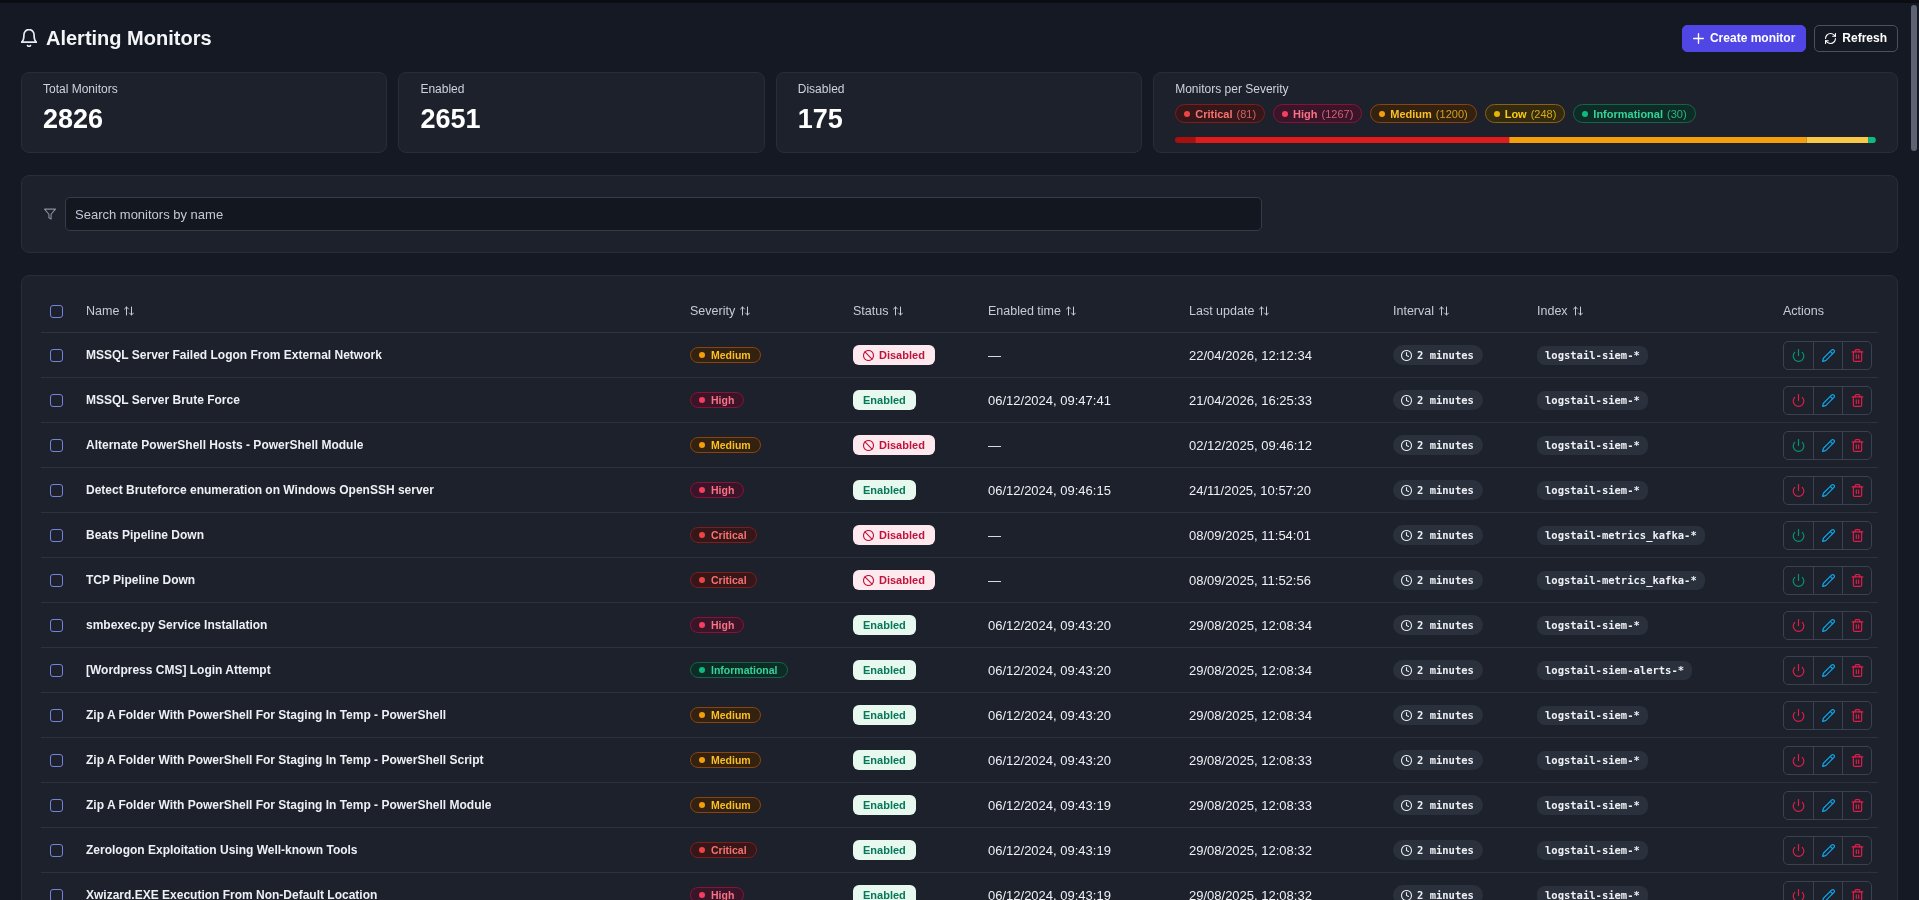 The image size is (1919, 900). What do you see at coordinates (1744, 38) in the screenshot?
I see `create-monitor-button: Create monitor` at bounding box center [1744, 38].